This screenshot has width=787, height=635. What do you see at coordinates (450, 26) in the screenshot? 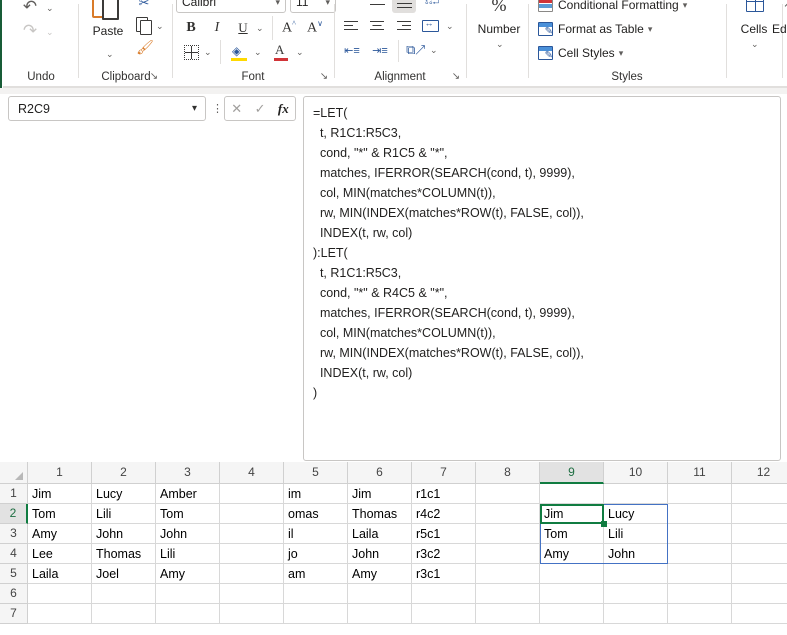
I see `merge-caret-icon` at bounding box center [450, 26].